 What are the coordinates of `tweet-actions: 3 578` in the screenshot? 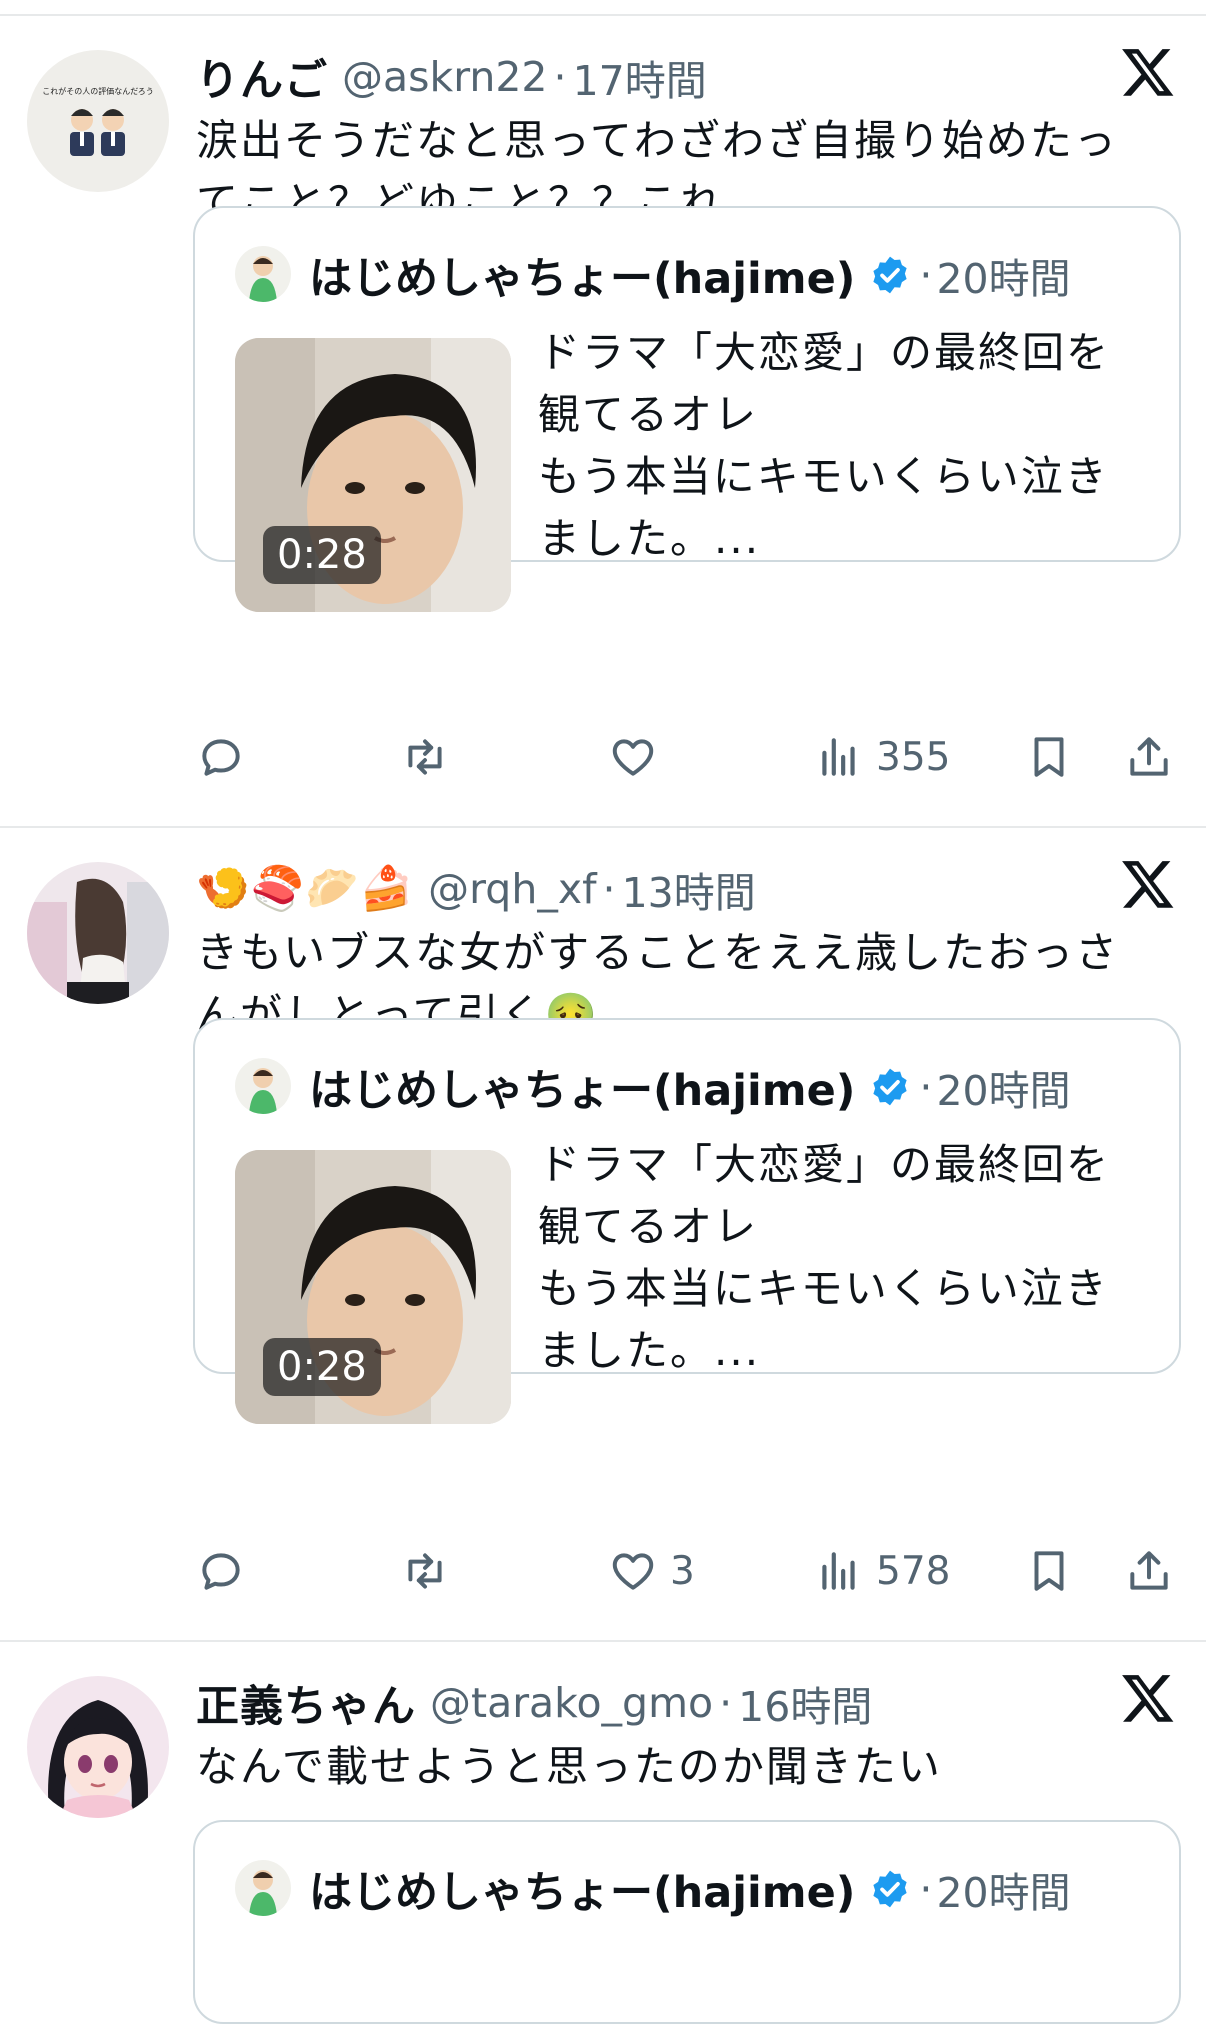 It's located at (603, 1571).